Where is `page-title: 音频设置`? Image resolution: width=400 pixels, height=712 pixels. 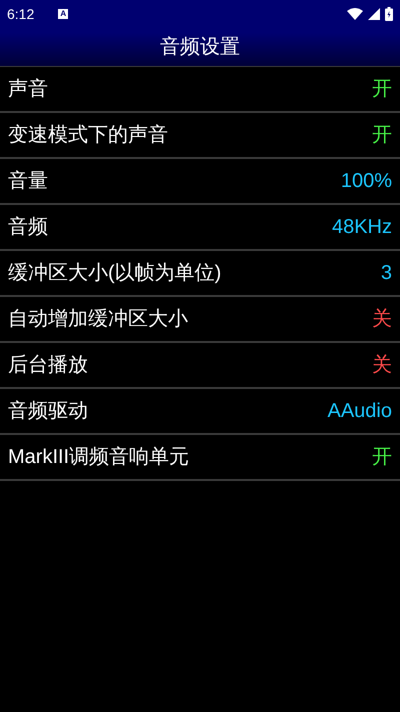
page-title: 音频设置 is located at coordinates (200, 47).